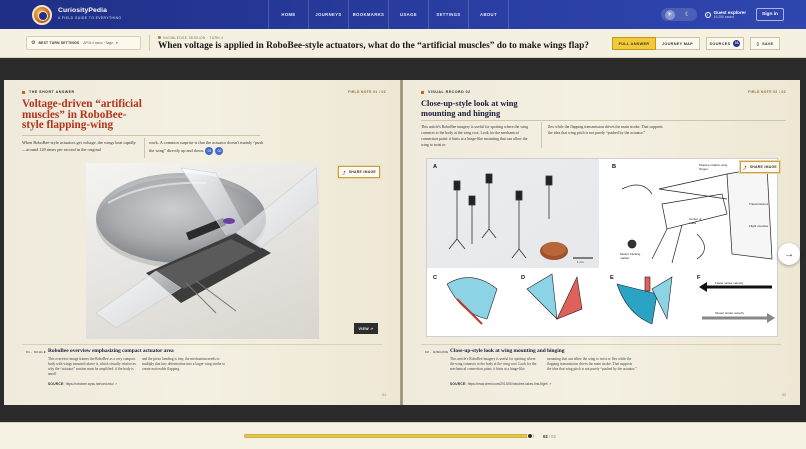 The image size is (806, 449). I want to click on figure-label: Motion tracking marker, so click(630, 256).